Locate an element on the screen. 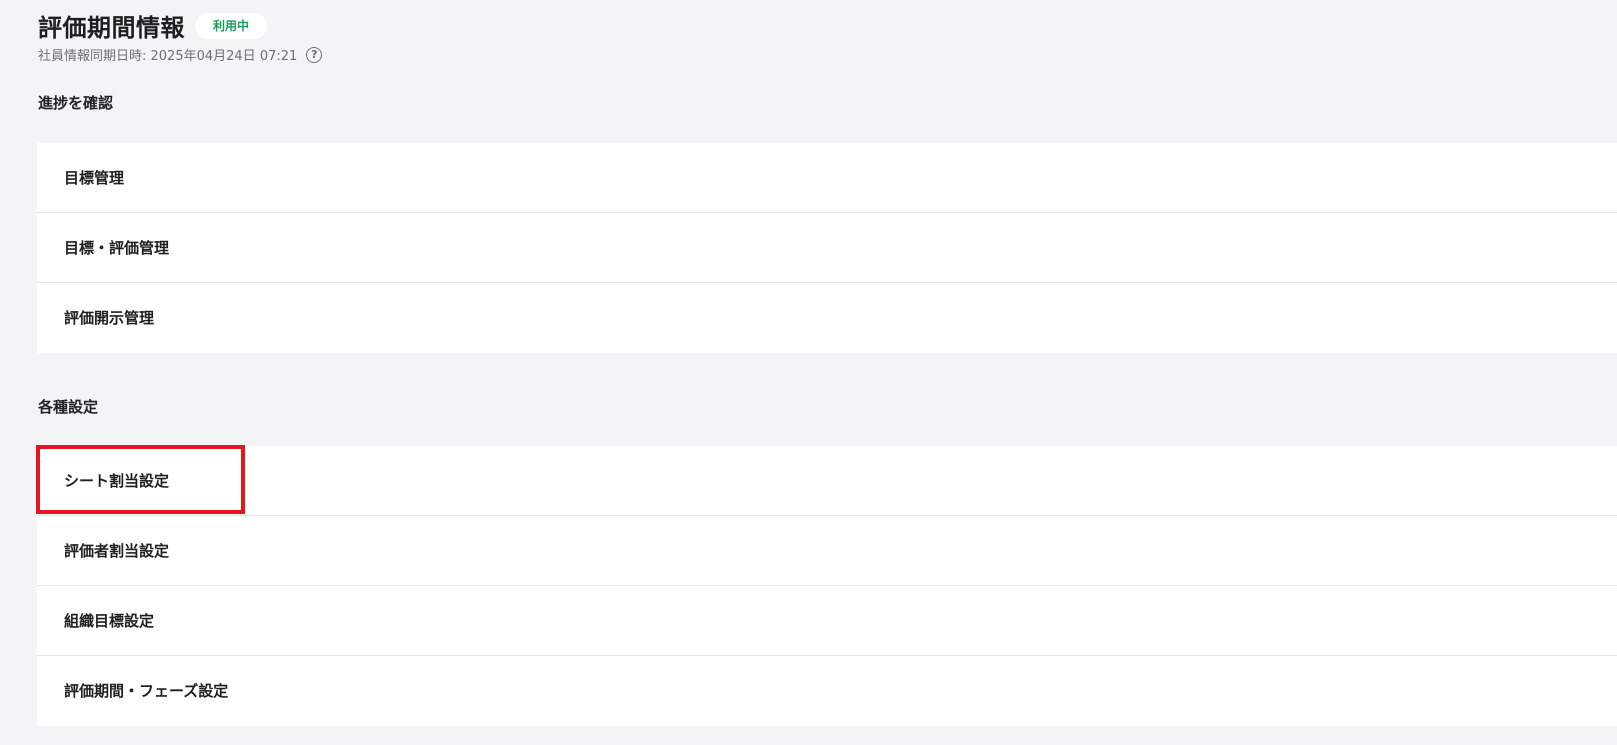 Image resolution: width=1617 pixels, height=745 pixels. list-item-label: 評価開示管理 is located at coordinates (109, 318).